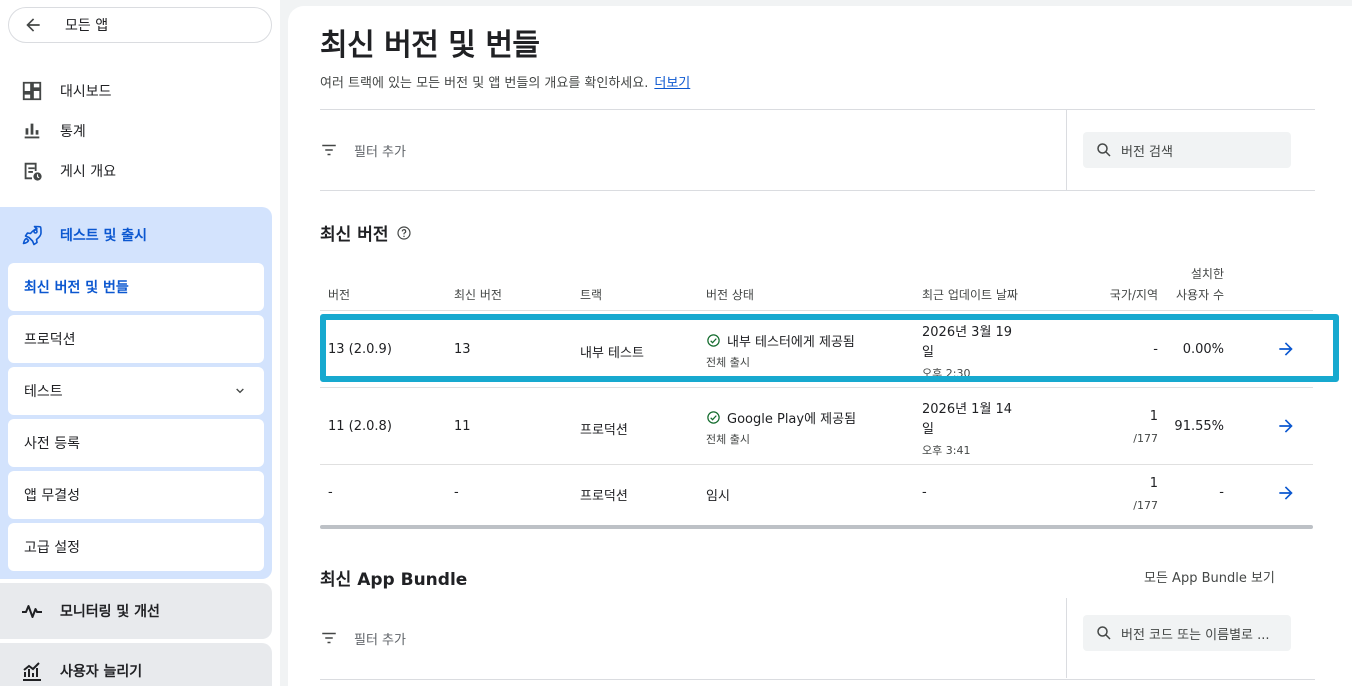  Describe the element at coordinates (456, 492) in the screenshot. I see `cell-latest-version: -` at that location.